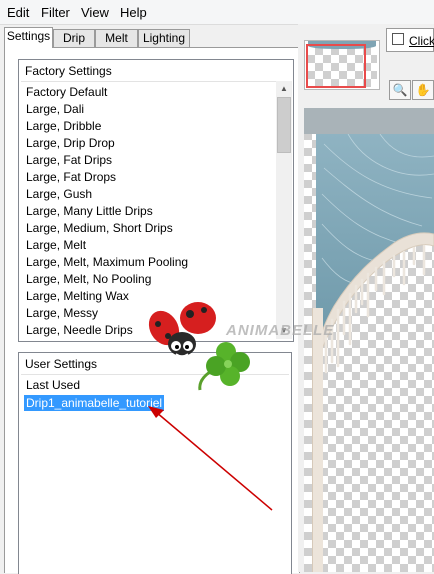  I want to click on list-item: Large, Melt, so click(56, 245).